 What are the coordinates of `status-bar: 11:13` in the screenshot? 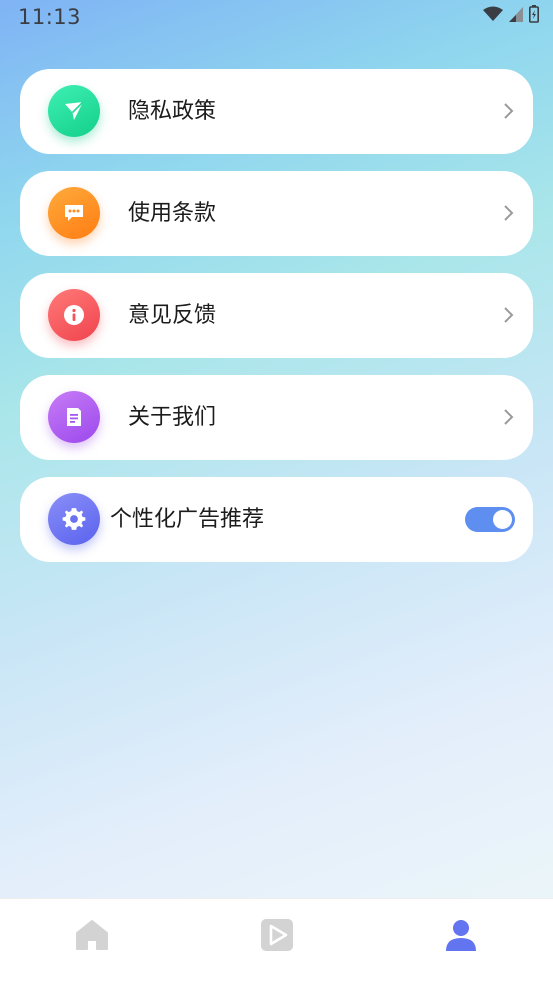 It's located at (276, 17).